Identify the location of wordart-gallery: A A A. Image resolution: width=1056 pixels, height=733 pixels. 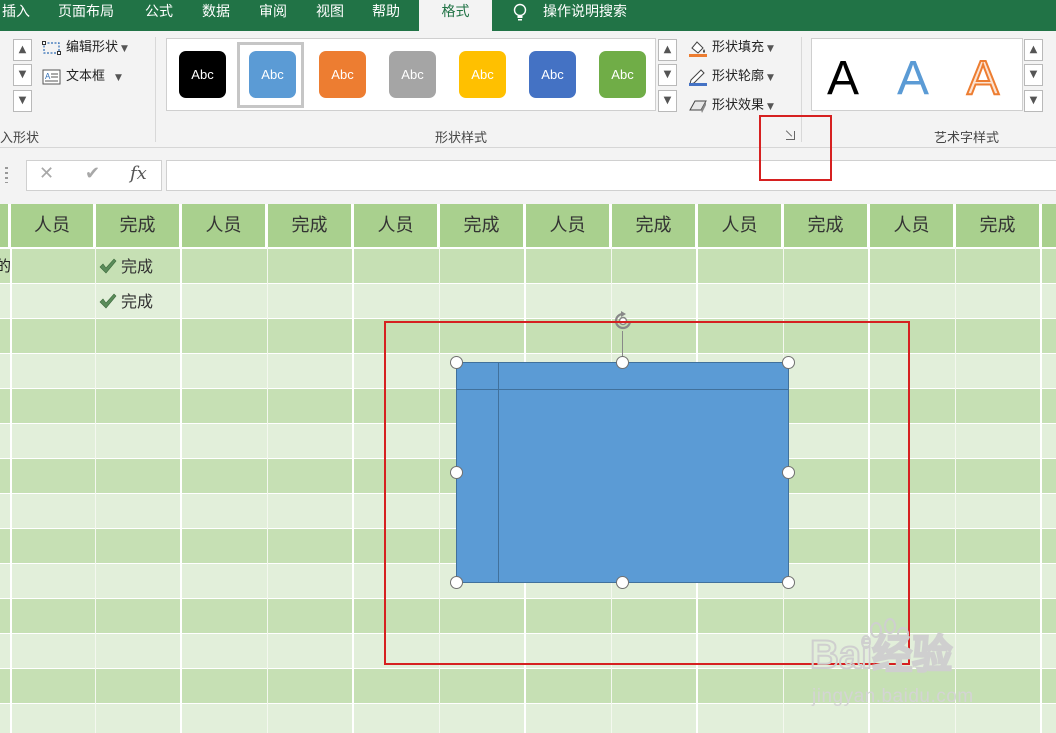
(917, 74).